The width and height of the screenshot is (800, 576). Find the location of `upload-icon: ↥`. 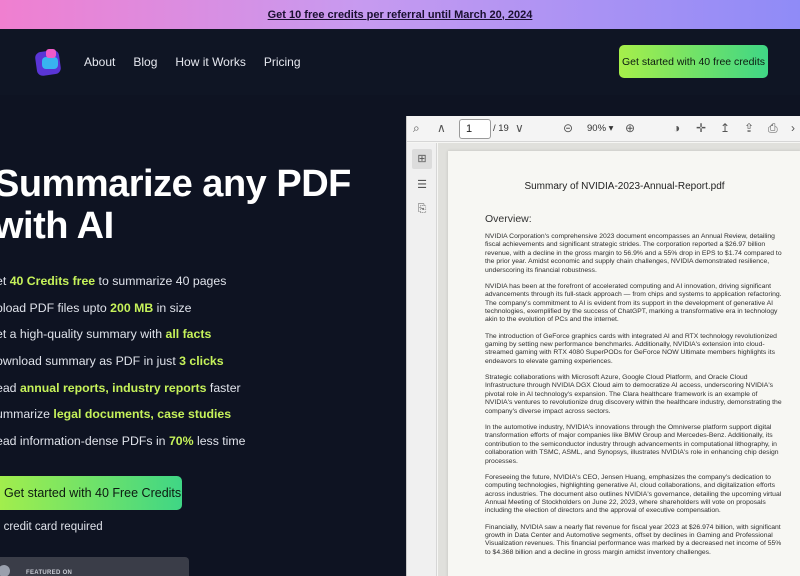

upload-icon: ↥ is located at coordinates (725, 128).